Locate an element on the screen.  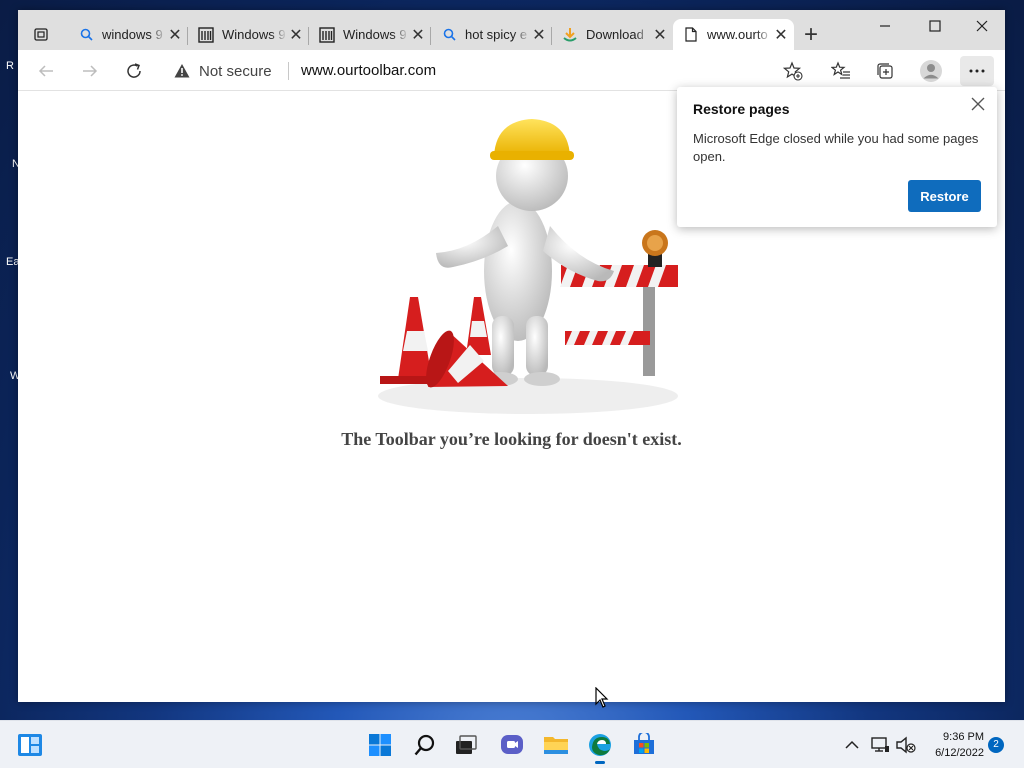
back-arrow-icon is located at coordinates (45, 71).